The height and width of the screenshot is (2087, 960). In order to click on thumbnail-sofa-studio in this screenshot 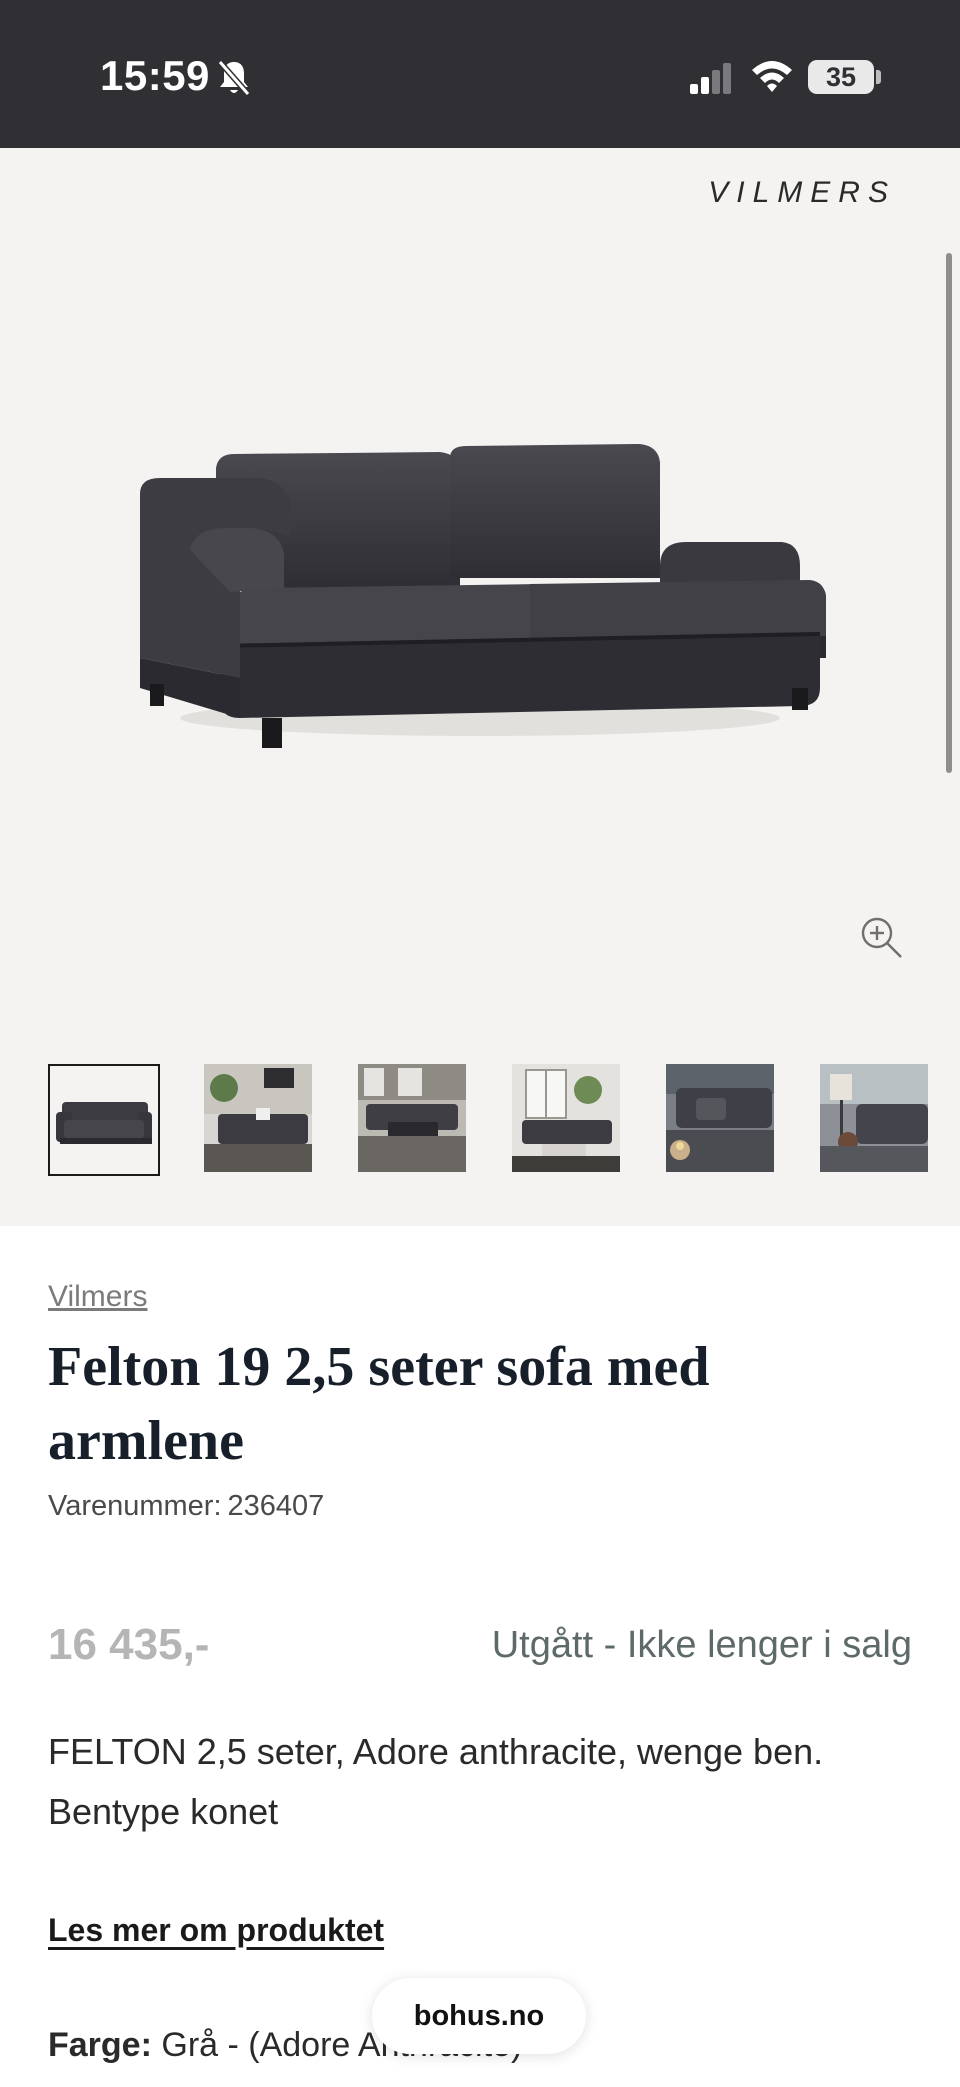, I will do `click(104, 1120)`.